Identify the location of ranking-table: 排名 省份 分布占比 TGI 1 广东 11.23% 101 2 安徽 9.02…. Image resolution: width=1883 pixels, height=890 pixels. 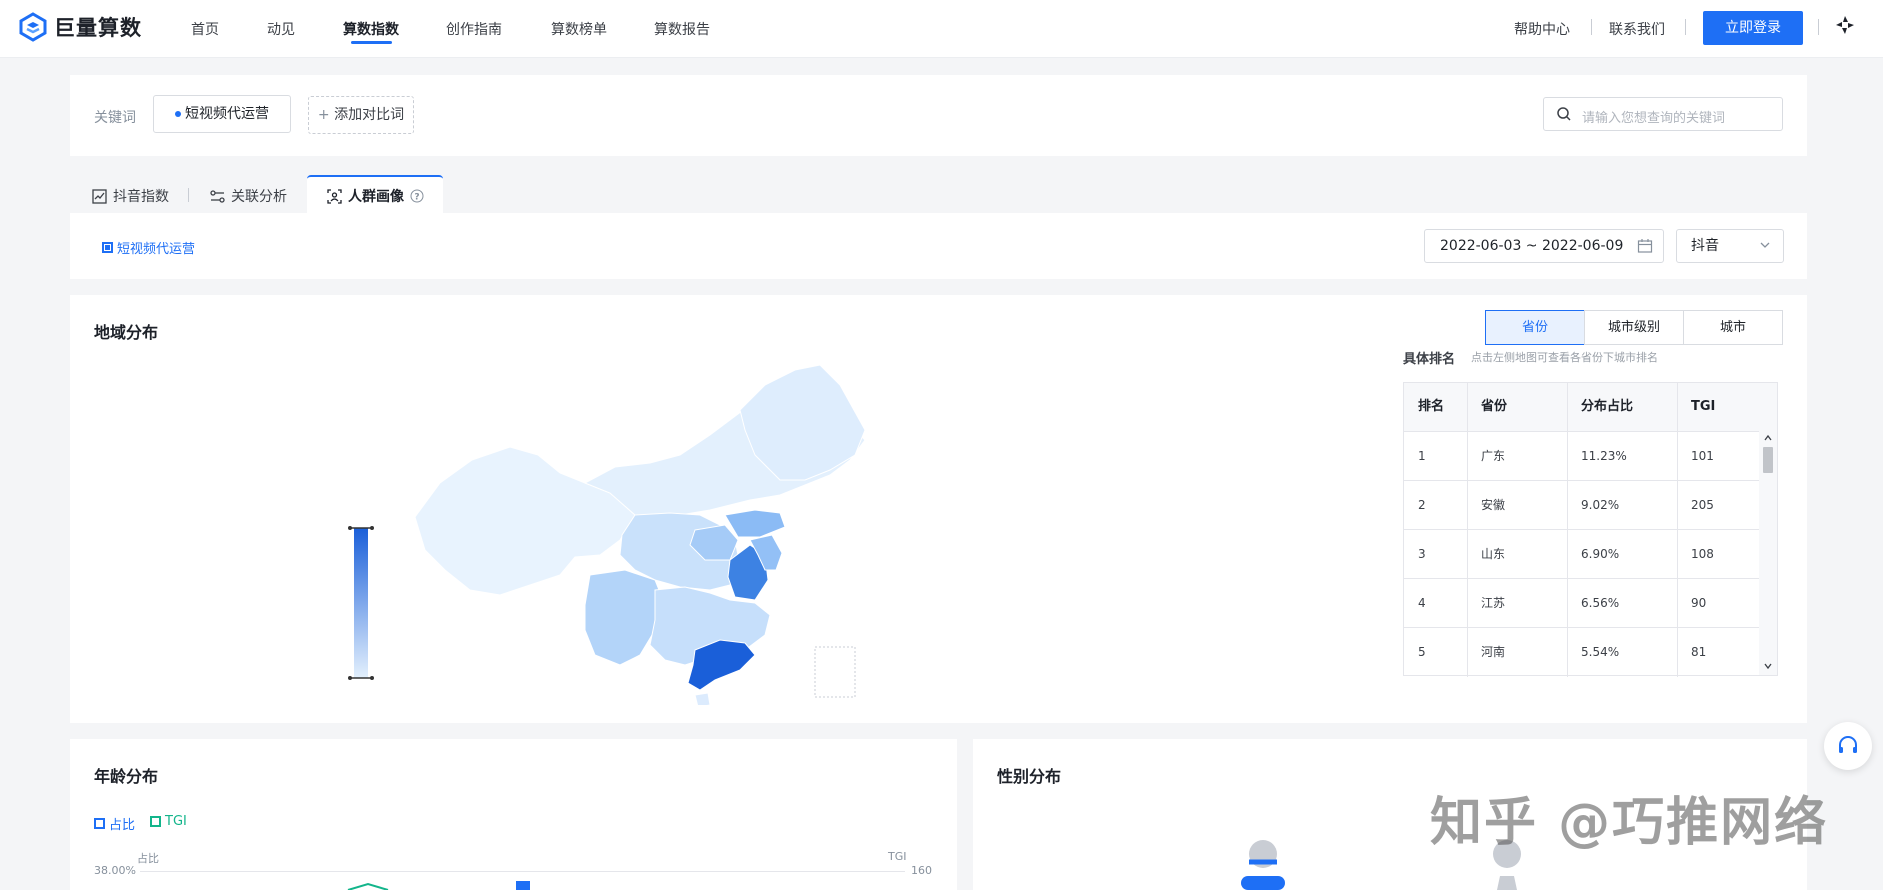
(1590, 529).